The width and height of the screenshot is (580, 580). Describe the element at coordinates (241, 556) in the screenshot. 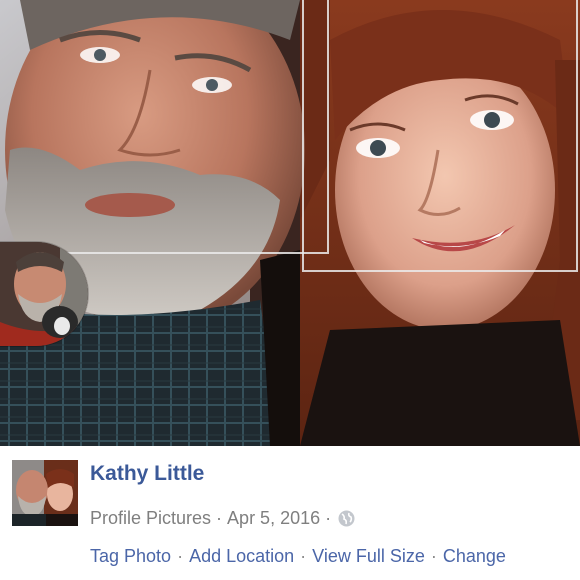

I see `add-location-link: Add Location` at that location.